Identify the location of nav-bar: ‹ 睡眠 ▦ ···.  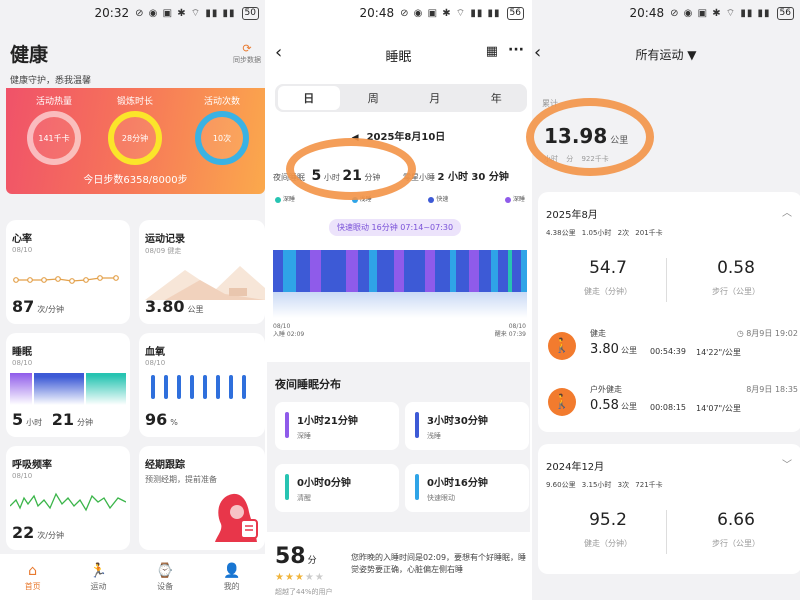
(398, 55).